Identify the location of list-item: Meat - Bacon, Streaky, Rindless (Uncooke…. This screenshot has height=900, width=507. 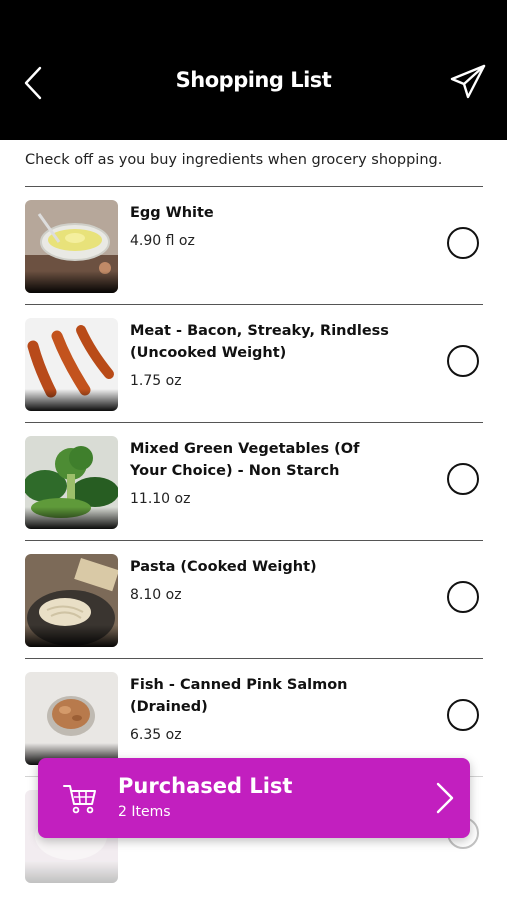
(254, 363).